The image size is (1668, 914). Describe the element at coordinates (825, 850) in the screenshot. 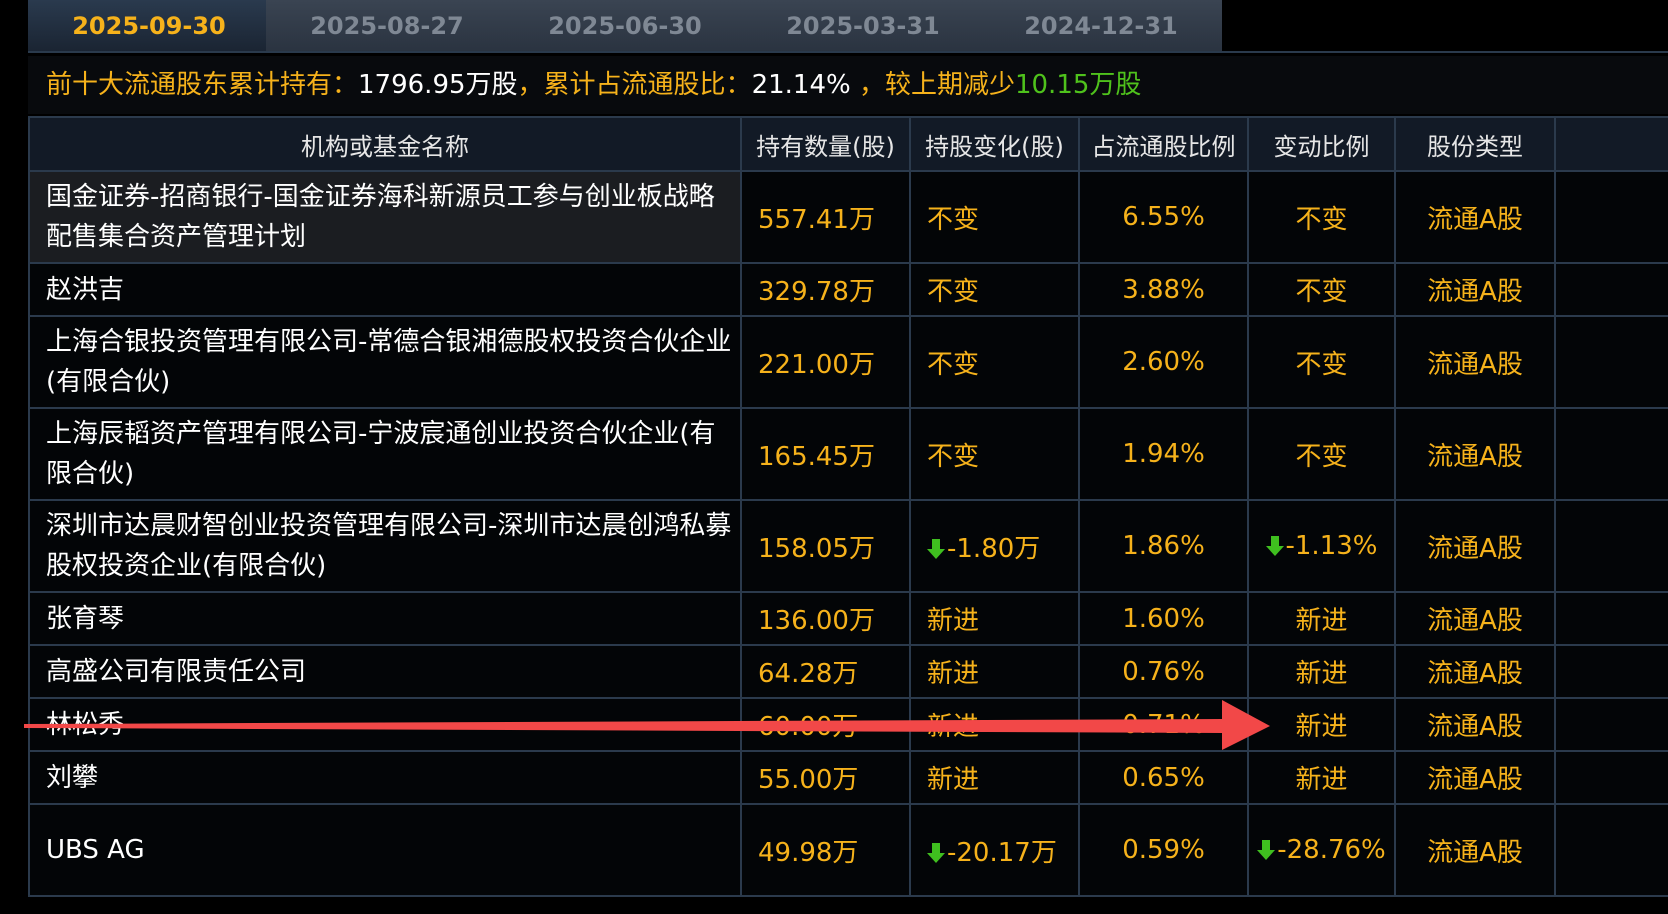

I see `holder-qty: 49.98万` at that location.